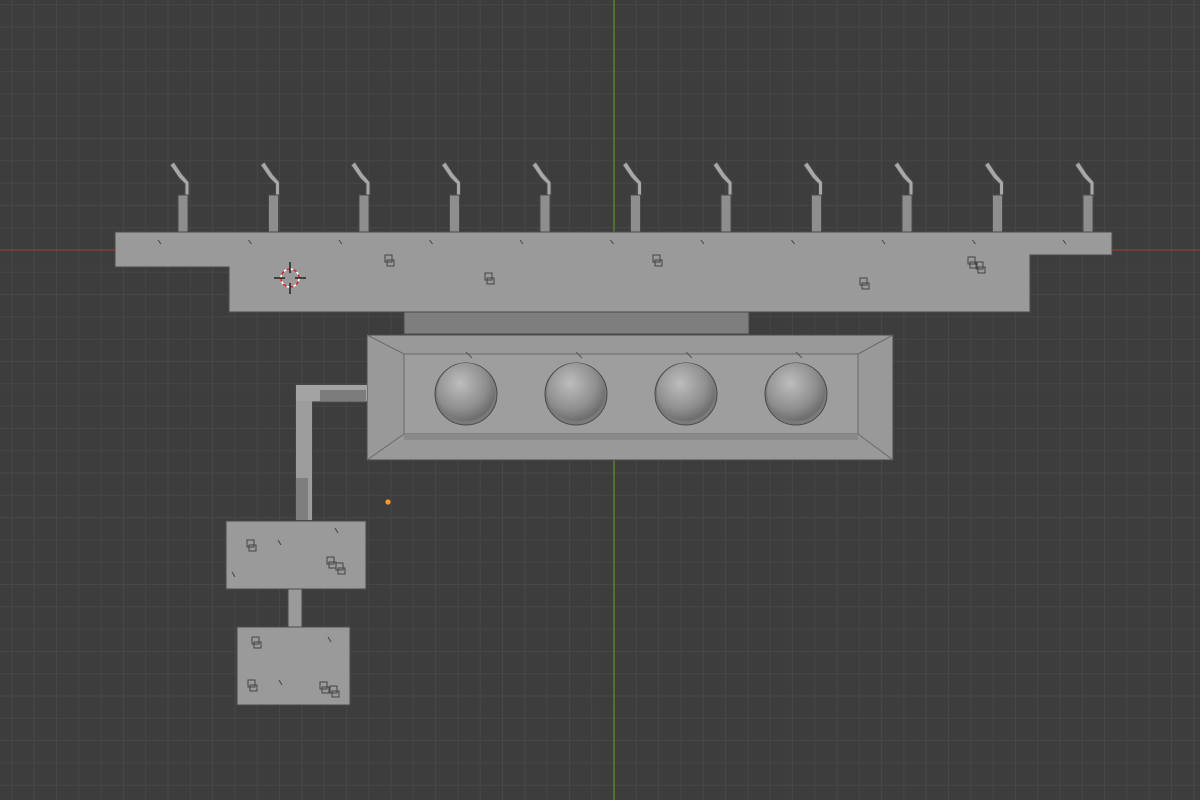 The height and width of the screenshot is (800, 1200). I want to click on upper-platform-mesh, so click(613, 283).